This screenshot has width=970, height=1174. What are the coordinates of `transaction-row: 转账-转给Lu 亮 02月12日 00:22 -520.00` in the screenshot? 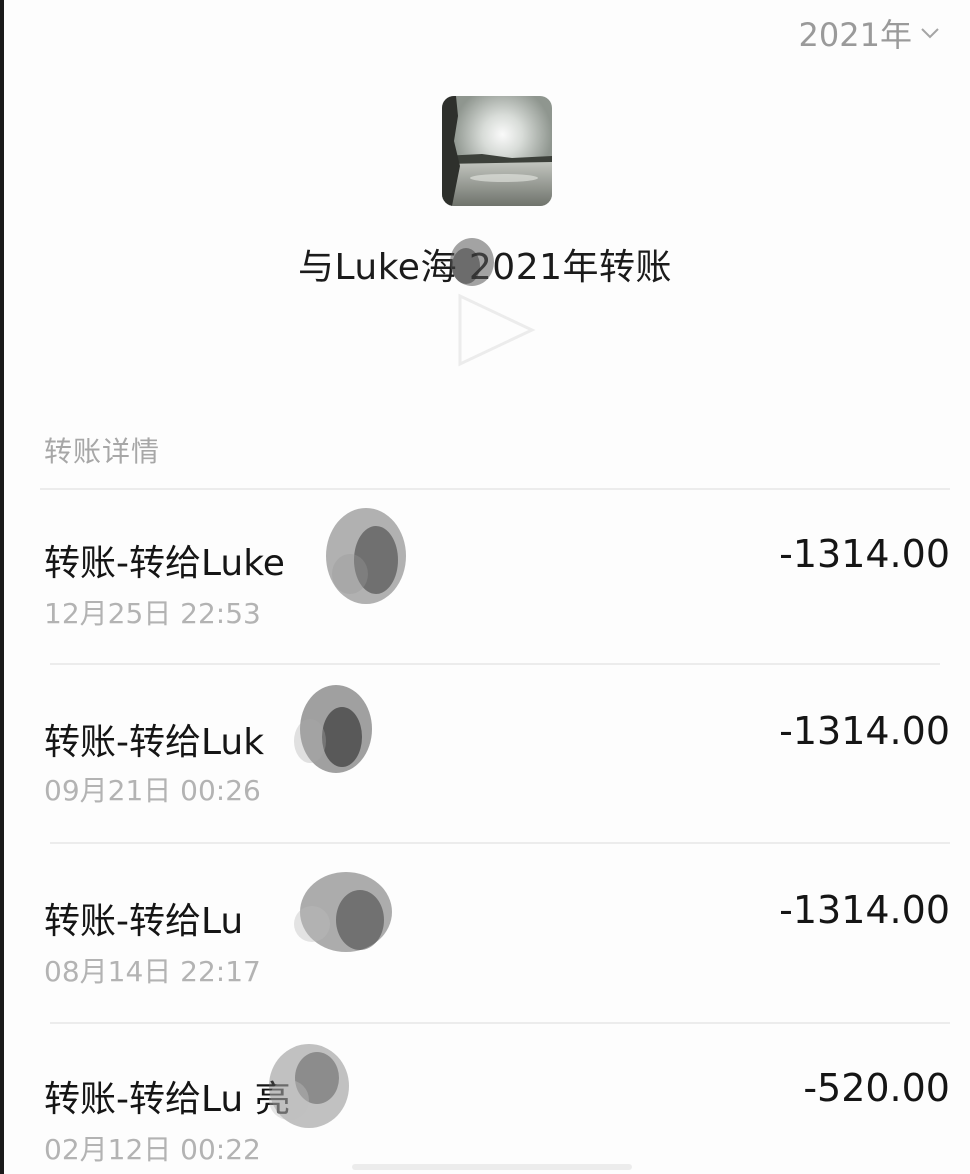 It's located at (485, 1099).